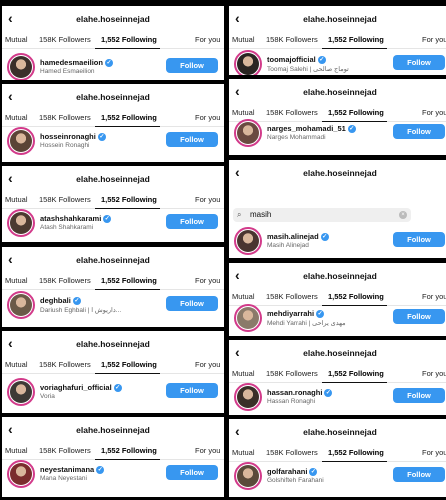  What do you see at coordinates (60, 301) in the screenshot?
I see `account-handle: deghbali ✓` at bounding box center [60, 301].